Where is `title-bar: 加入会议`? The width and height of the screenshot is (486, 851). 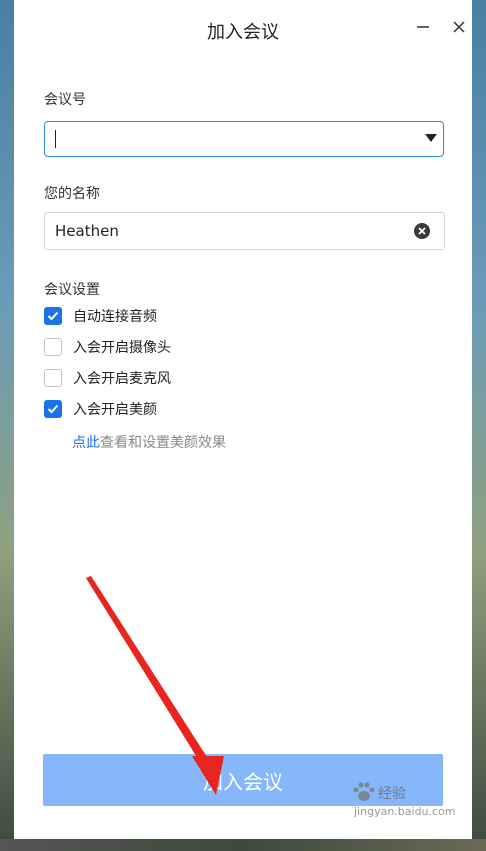 title-bar: 加入会议 is located at coordinates (243, 29).